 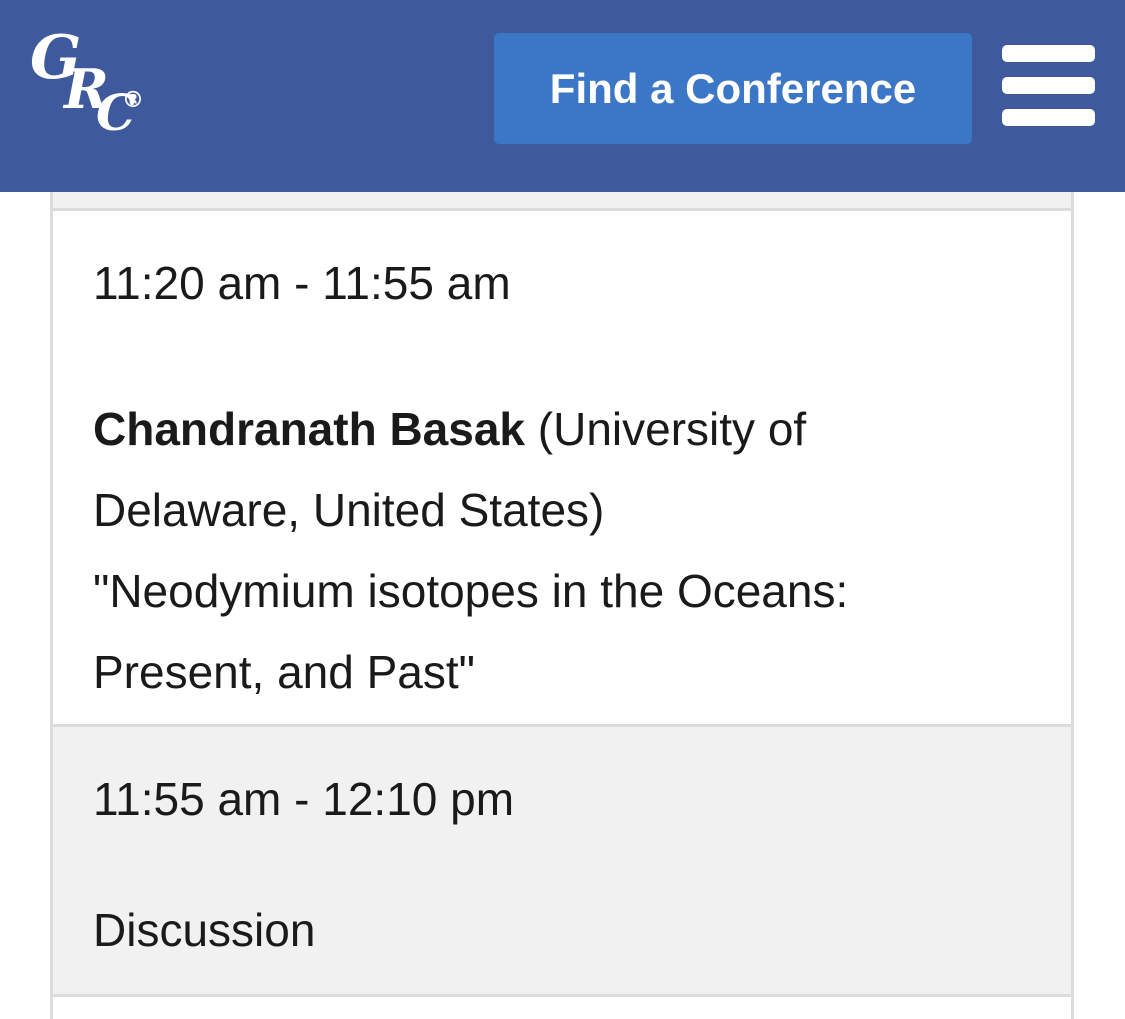 What do you see at coordinates (302, 283) in the screenshot?
I see `session-time: 11:20 am - 11:55 am` at bounding box center [302, 283].